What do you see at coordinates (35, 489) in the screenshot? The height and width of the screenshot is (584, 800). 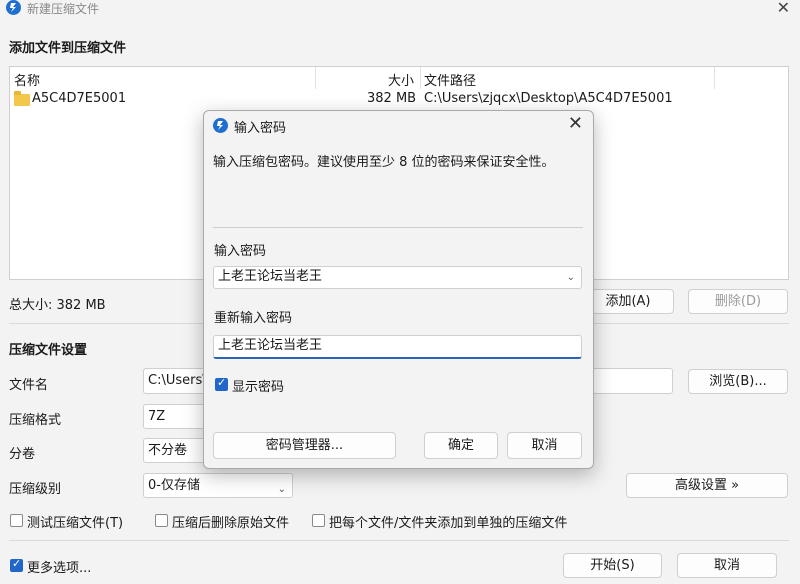 I see `level-label: 压缩级别` at bounding box center [35, 489].